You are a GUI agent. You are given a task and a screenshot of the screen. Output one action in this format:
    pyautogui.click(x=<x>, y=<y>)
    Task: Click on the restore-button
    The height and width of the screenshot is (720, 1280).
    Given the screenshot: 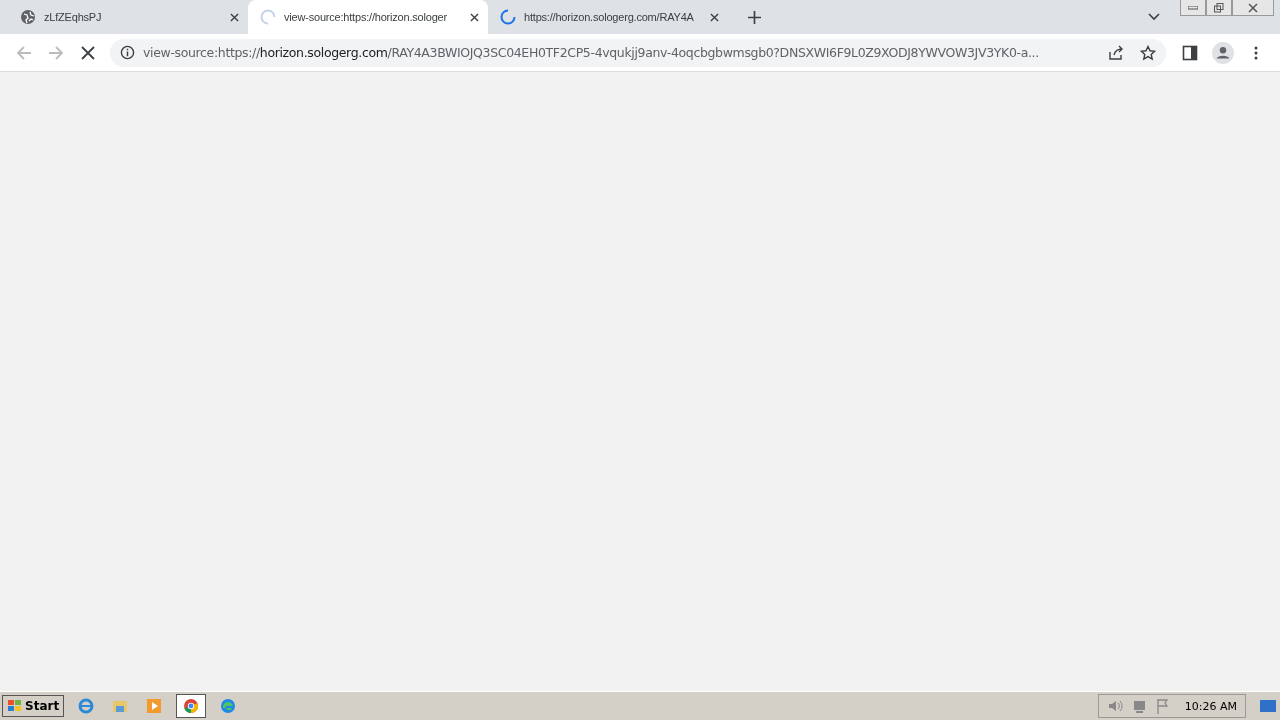 What is the action you would take?
    pyautogui.click(x=1219, y=8)
    